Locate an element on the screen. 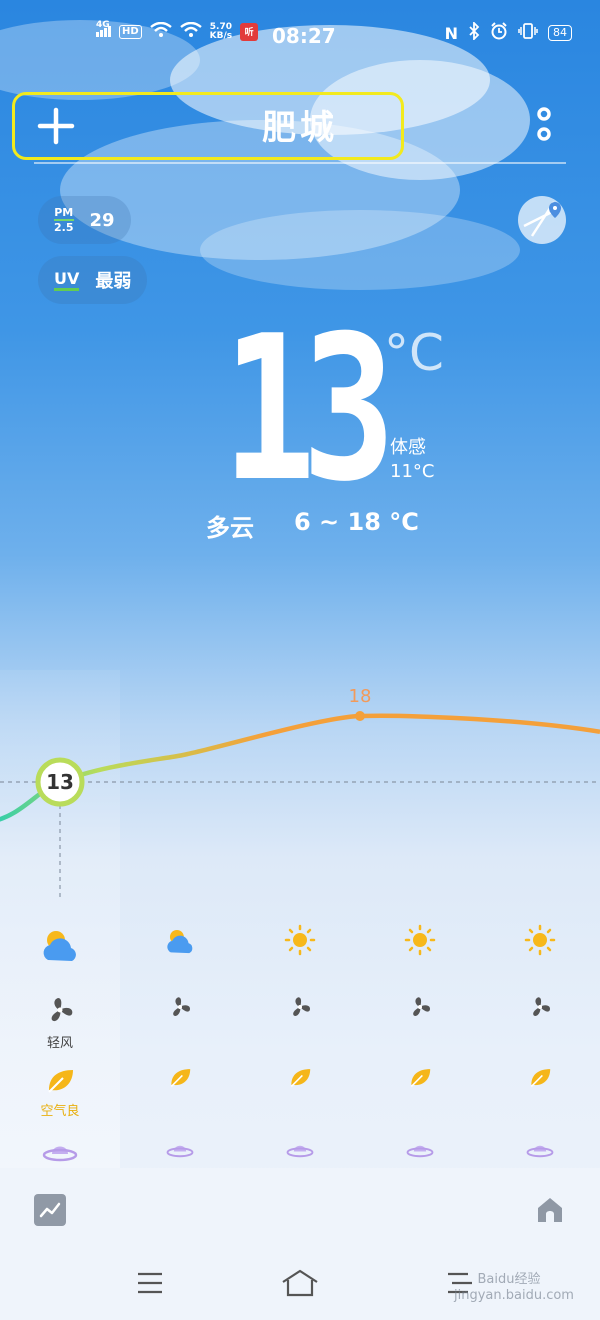  weather-condition: 多云 is located at coordinates (230, 528).